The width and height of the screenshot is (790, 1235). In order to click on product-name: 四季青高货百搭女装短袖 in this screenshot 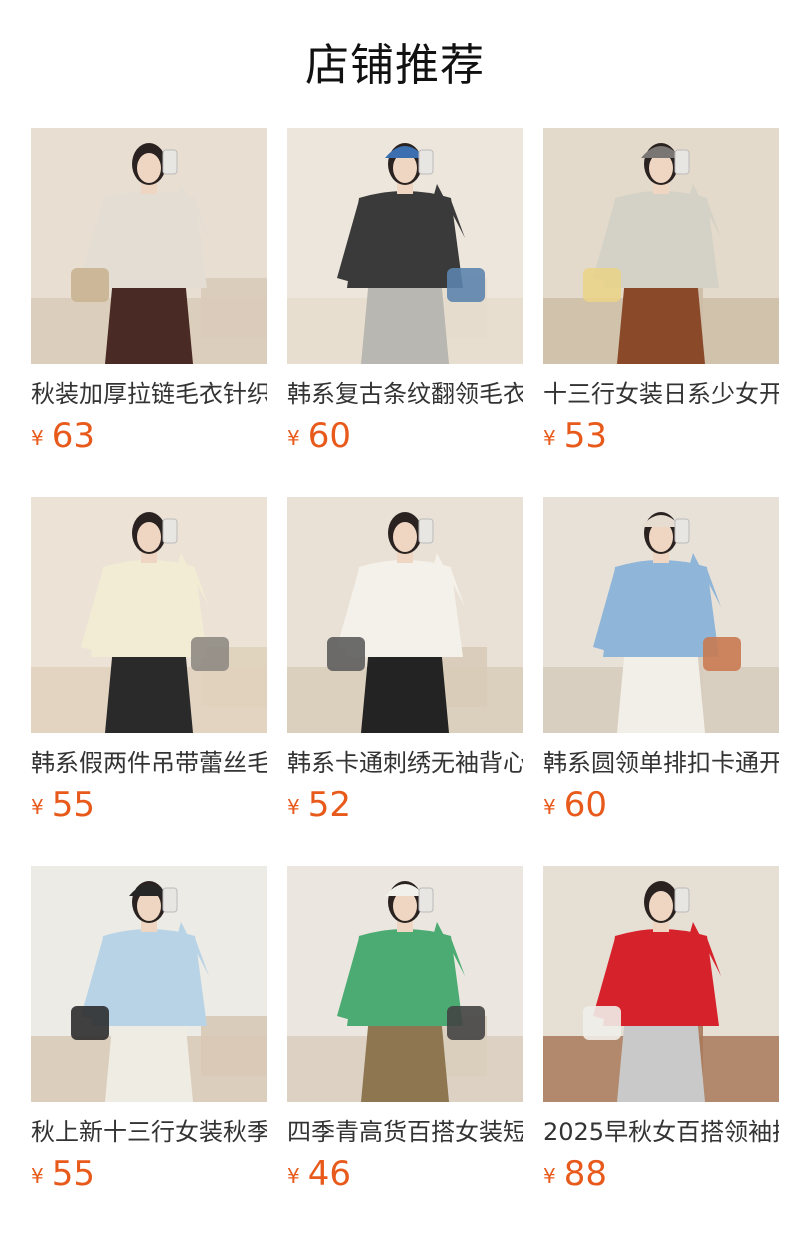, I will do `click(405, 1132)`.